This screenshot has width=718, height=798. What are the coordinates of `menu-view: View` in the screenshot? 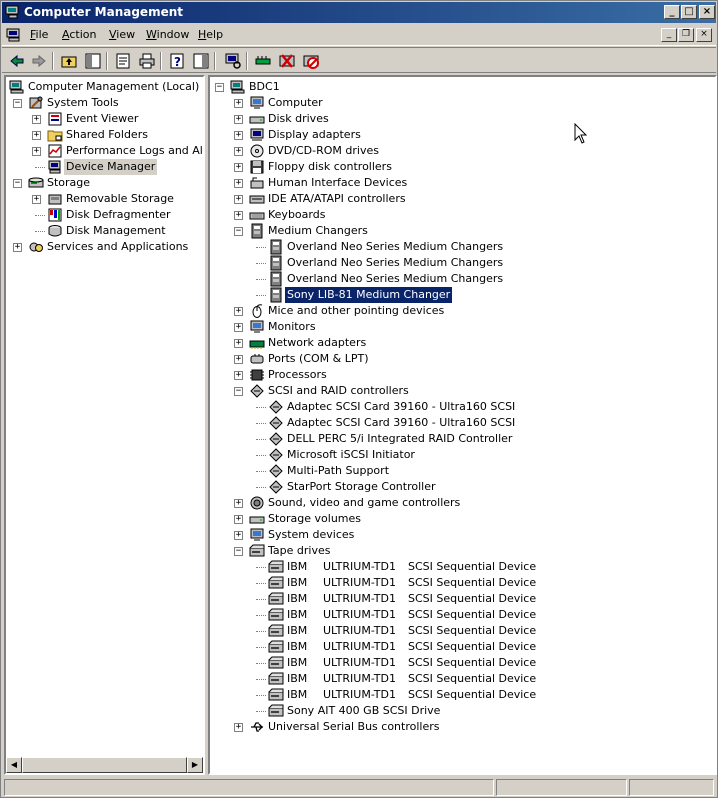 It's located at (122, 35).